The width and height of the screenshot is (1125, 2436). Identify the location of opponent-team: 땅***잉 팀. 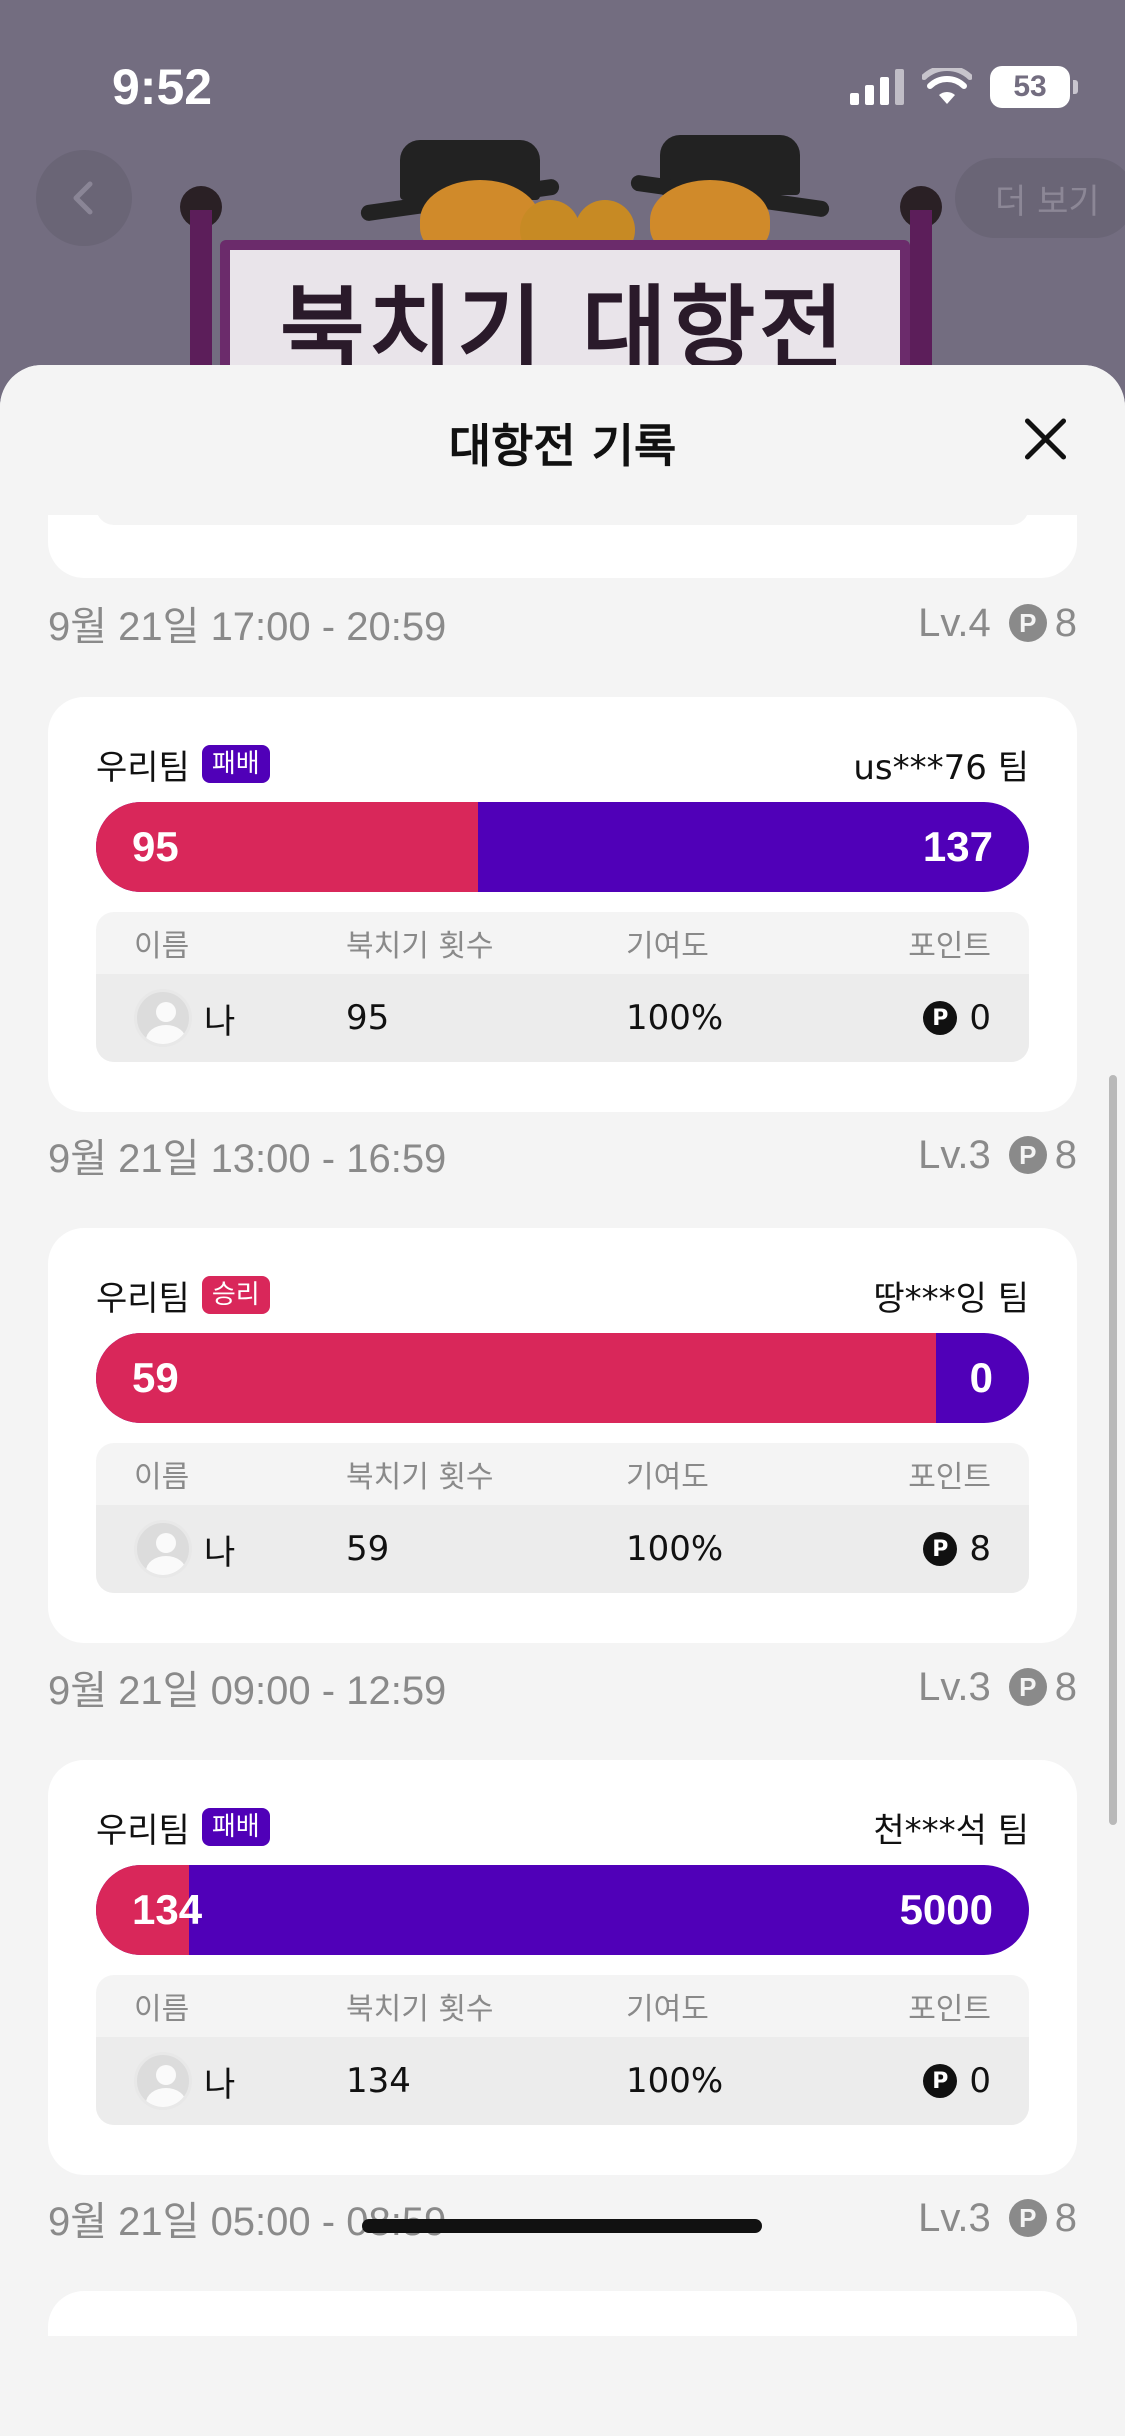
(951, 1298).